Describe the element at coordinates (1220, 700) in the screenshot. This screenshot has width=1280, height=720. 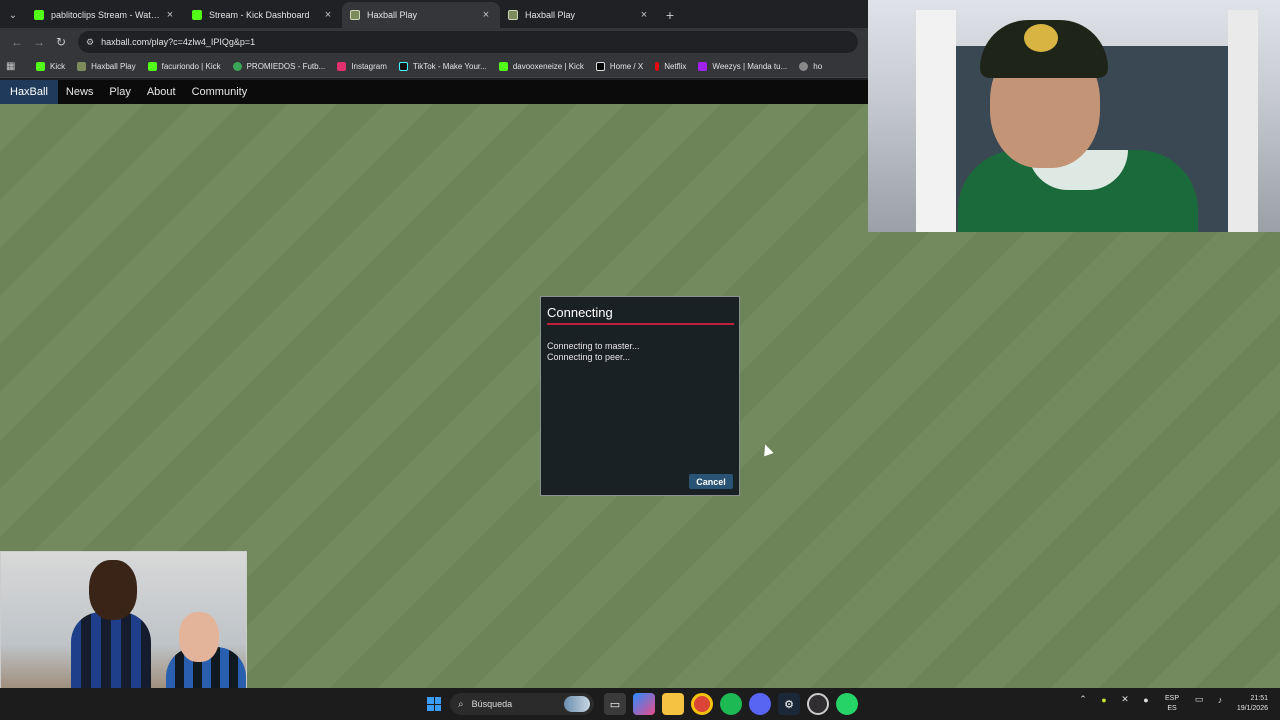
I see `volume-icon: ♪` at that location.